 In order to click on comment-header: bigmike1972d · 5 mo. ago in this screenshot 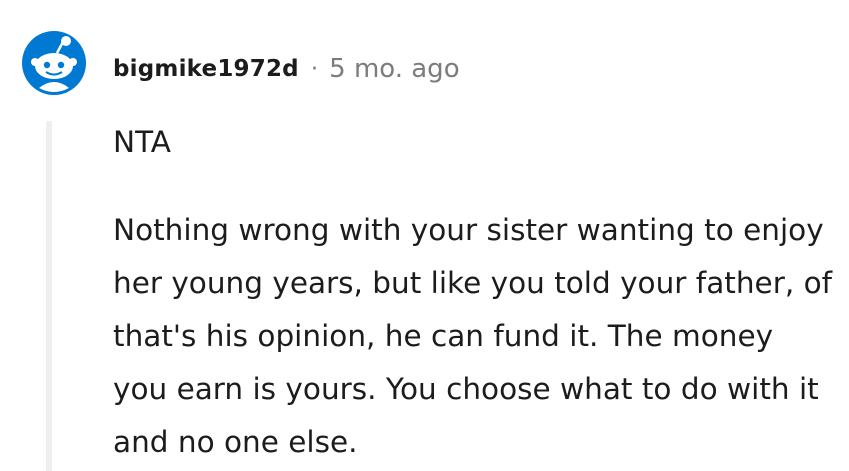, I will do `click(286, 69)`.